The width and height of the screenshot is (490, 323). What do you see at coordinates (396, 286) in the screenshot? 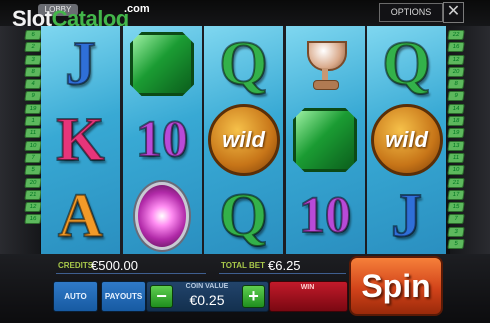
I see `spin-button: Spin` at bounding box center [396, 286].